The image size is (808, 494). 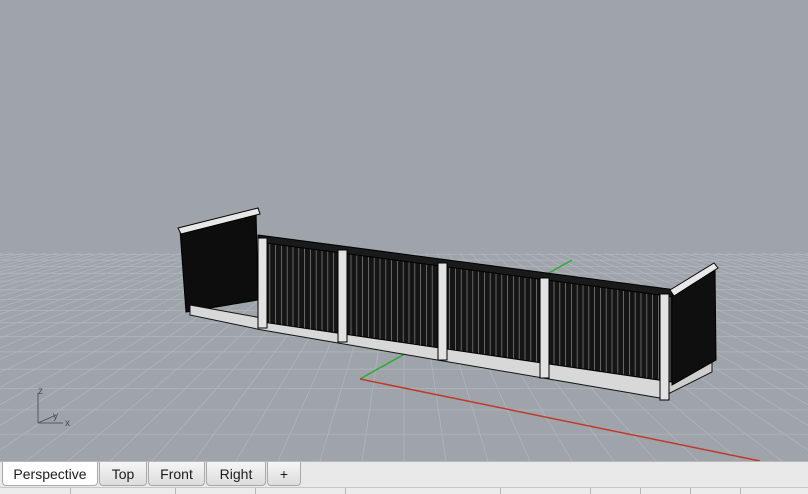 I want to click on add-viewport-tab-button: +, so click(x=284, y=474).